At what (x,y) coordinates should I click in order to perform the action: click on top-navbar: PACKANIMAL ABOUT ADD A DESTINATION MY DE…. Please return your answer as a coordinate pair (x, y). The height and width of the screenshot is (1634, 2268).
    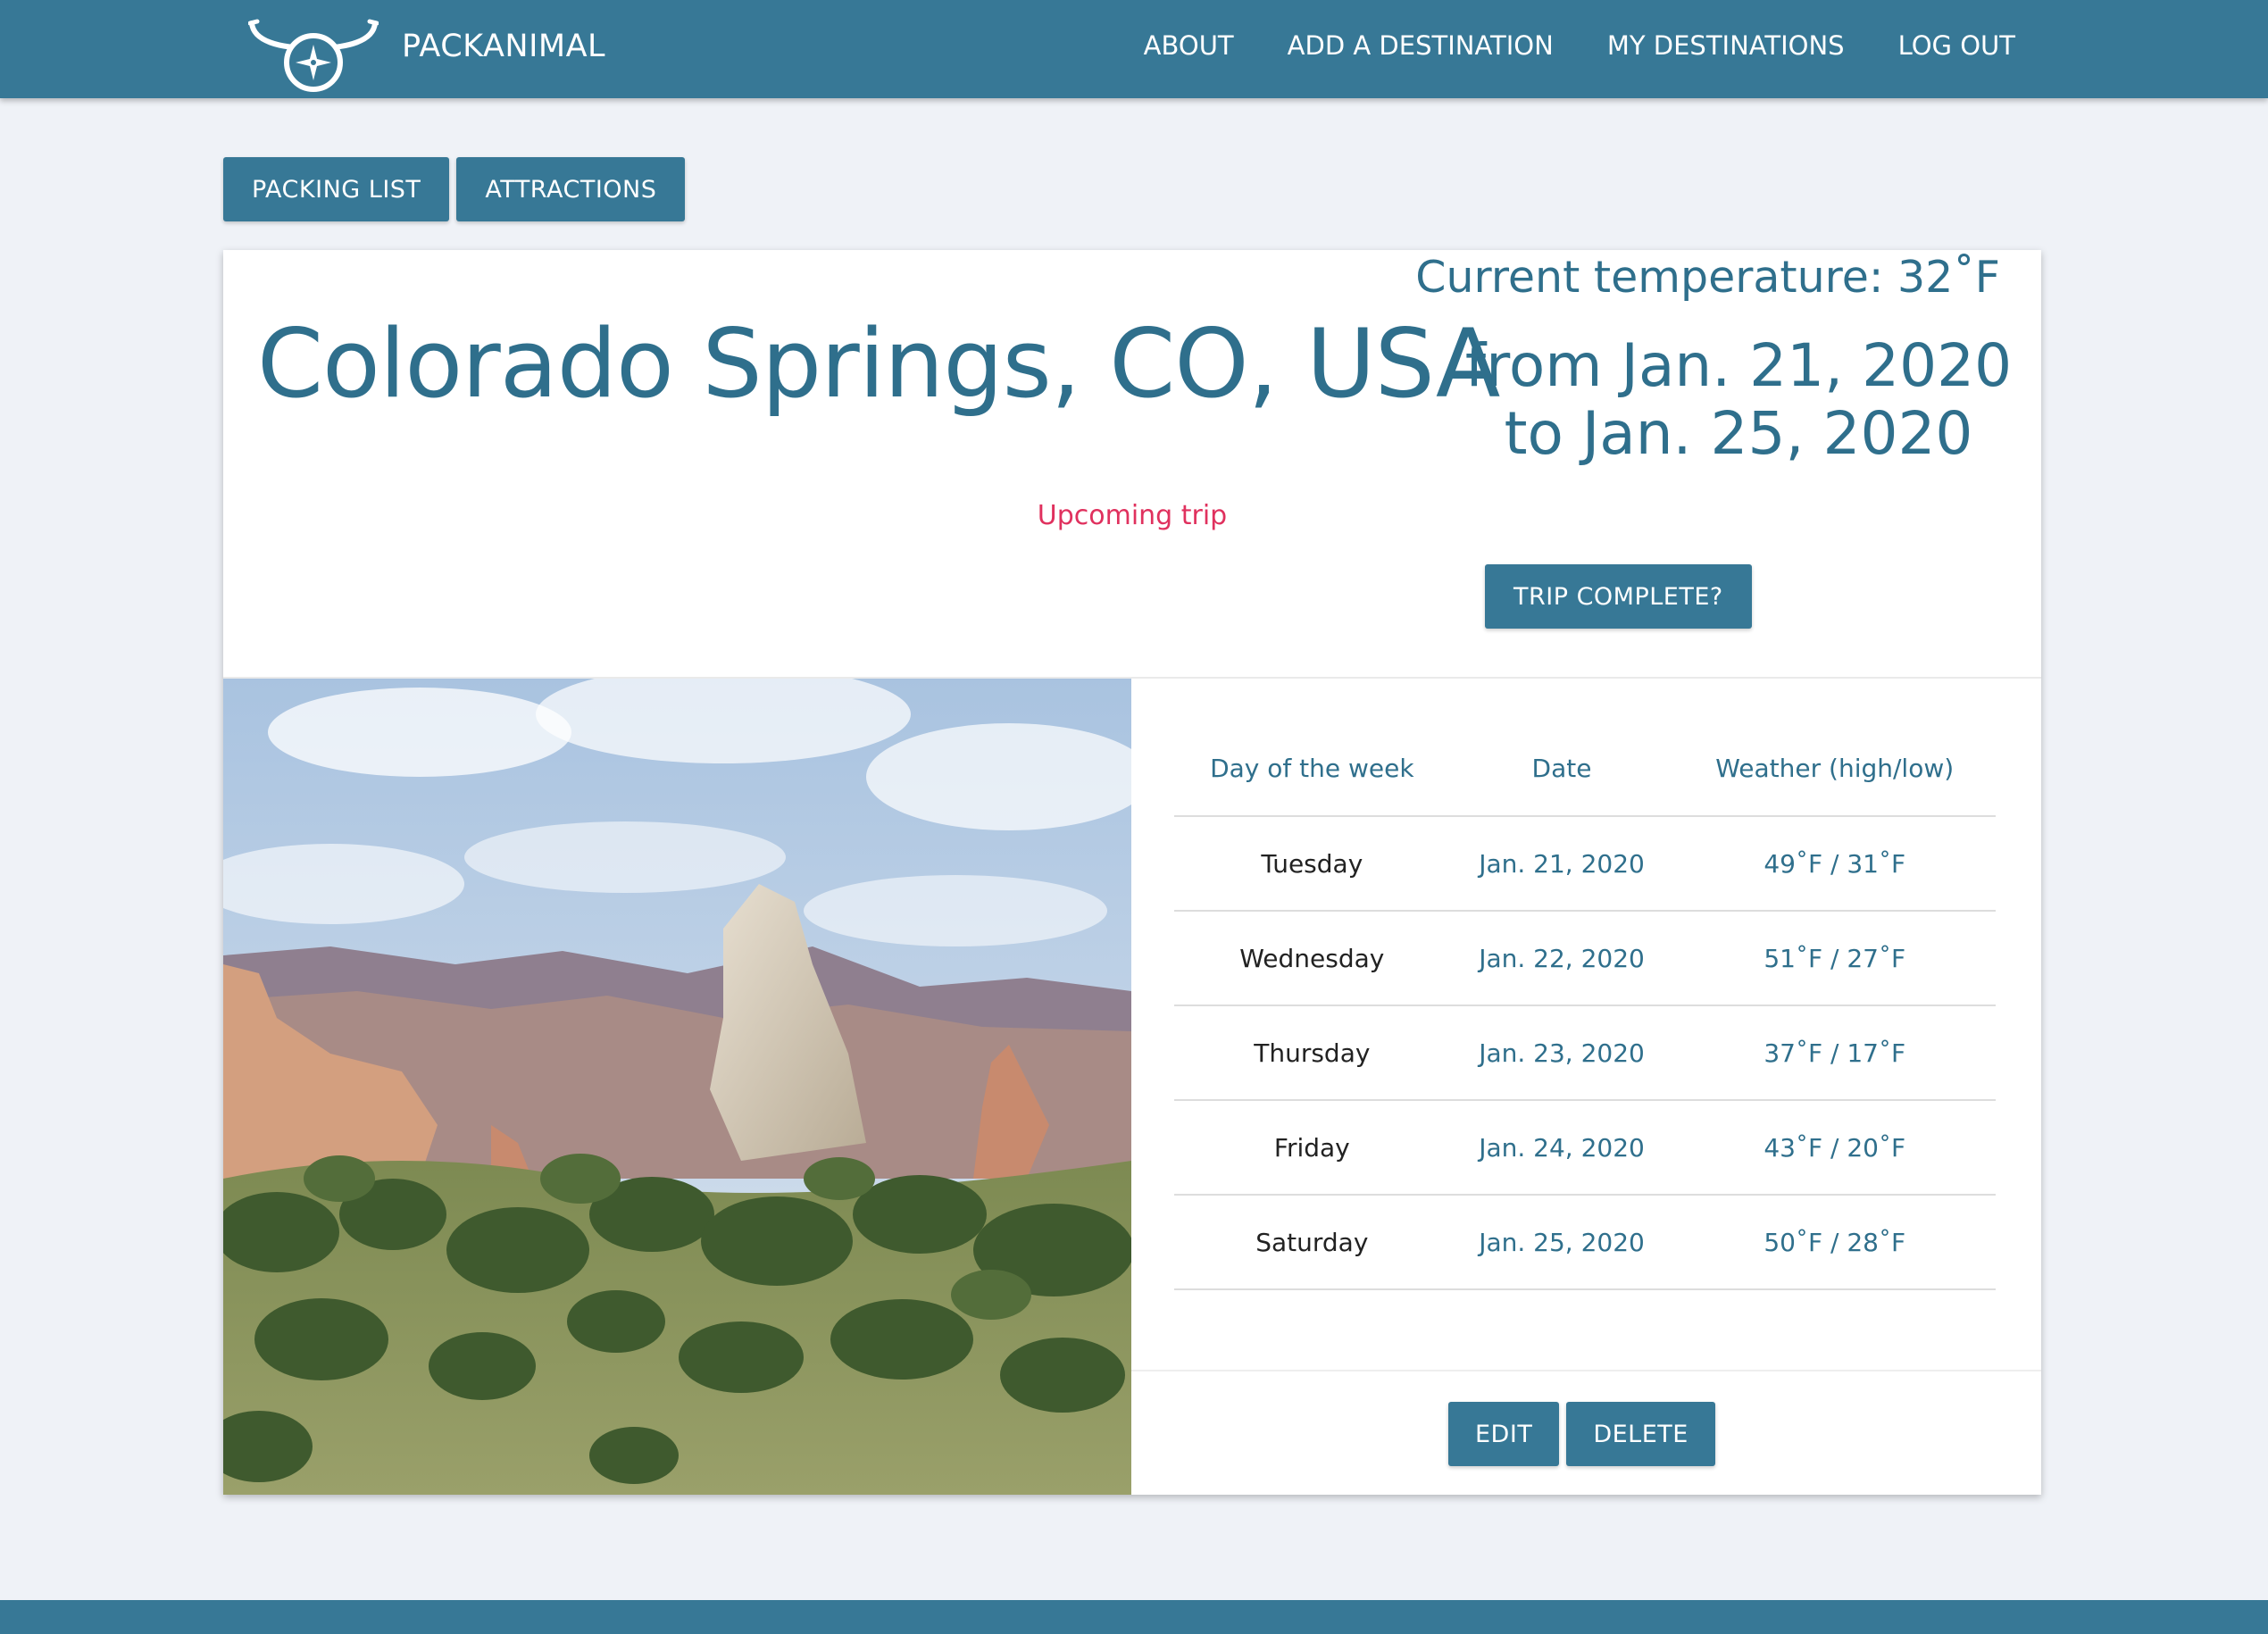
    Looking at the image, I should click on (1134, 49).